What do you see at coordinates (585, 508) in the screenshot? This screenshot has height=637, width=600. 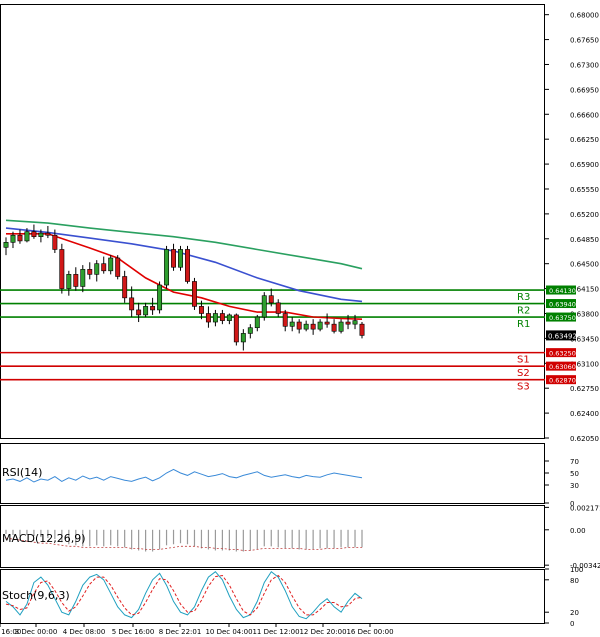 I see `y-tick-label: 0.002171` at bounding box center [585, 508].